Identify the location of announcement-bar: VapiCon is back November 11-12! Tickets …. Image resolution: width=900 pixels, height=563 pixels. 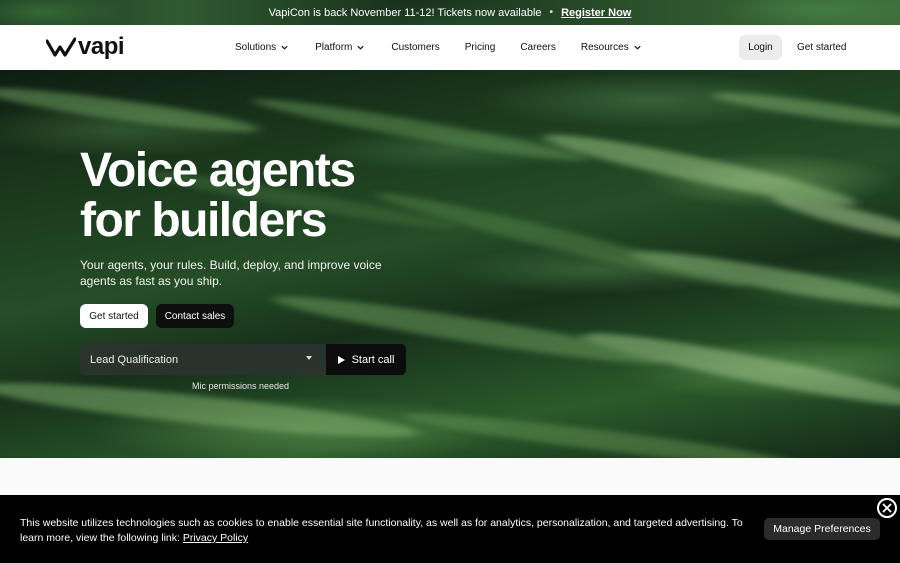
(450, 12).